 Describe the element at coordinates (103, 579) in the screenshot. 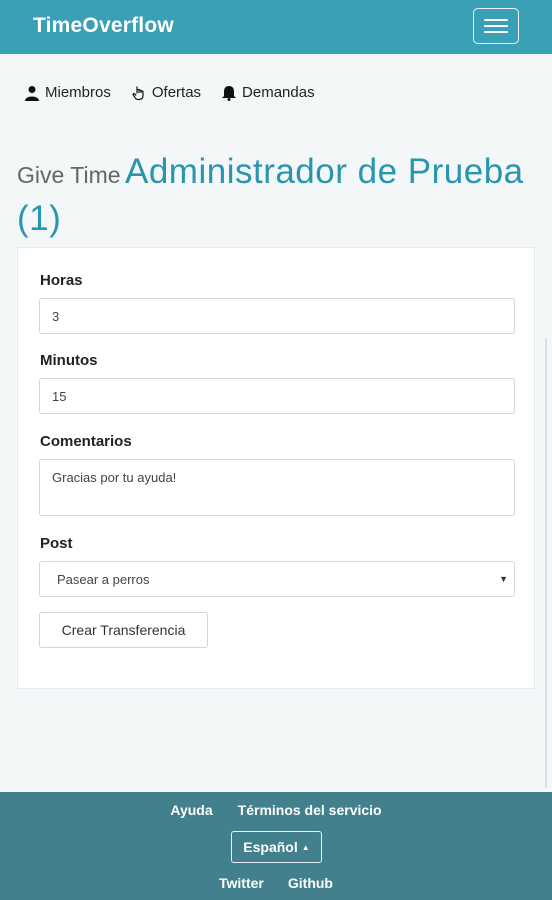

I see `post-selected-value: Pasear a perros` at that location.